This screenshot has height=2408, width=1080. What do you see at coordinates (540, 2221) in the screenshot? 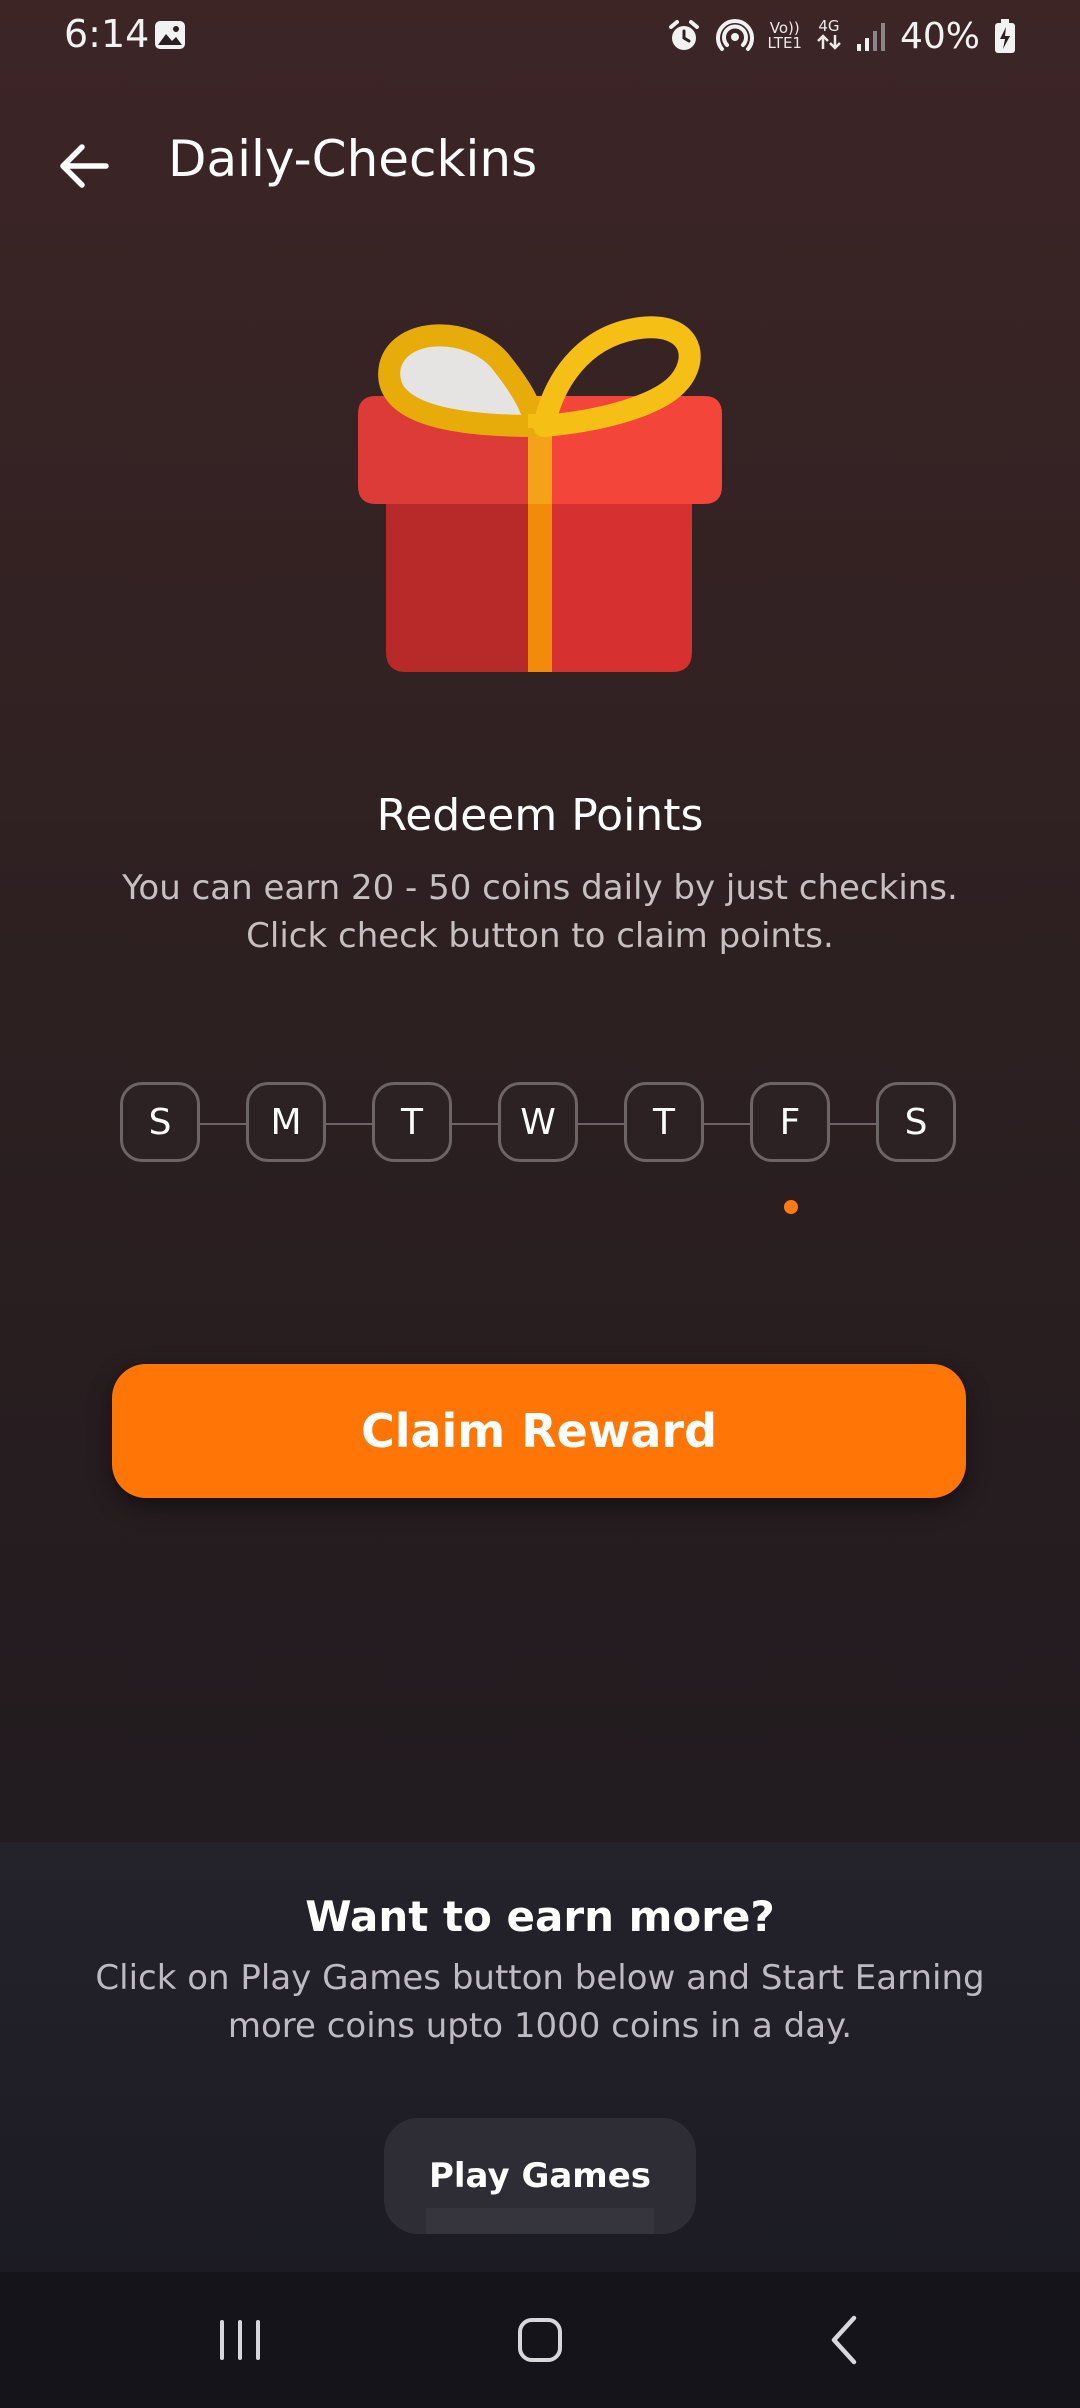
I see `play-games-underline` at bounding box center [540, 2221].